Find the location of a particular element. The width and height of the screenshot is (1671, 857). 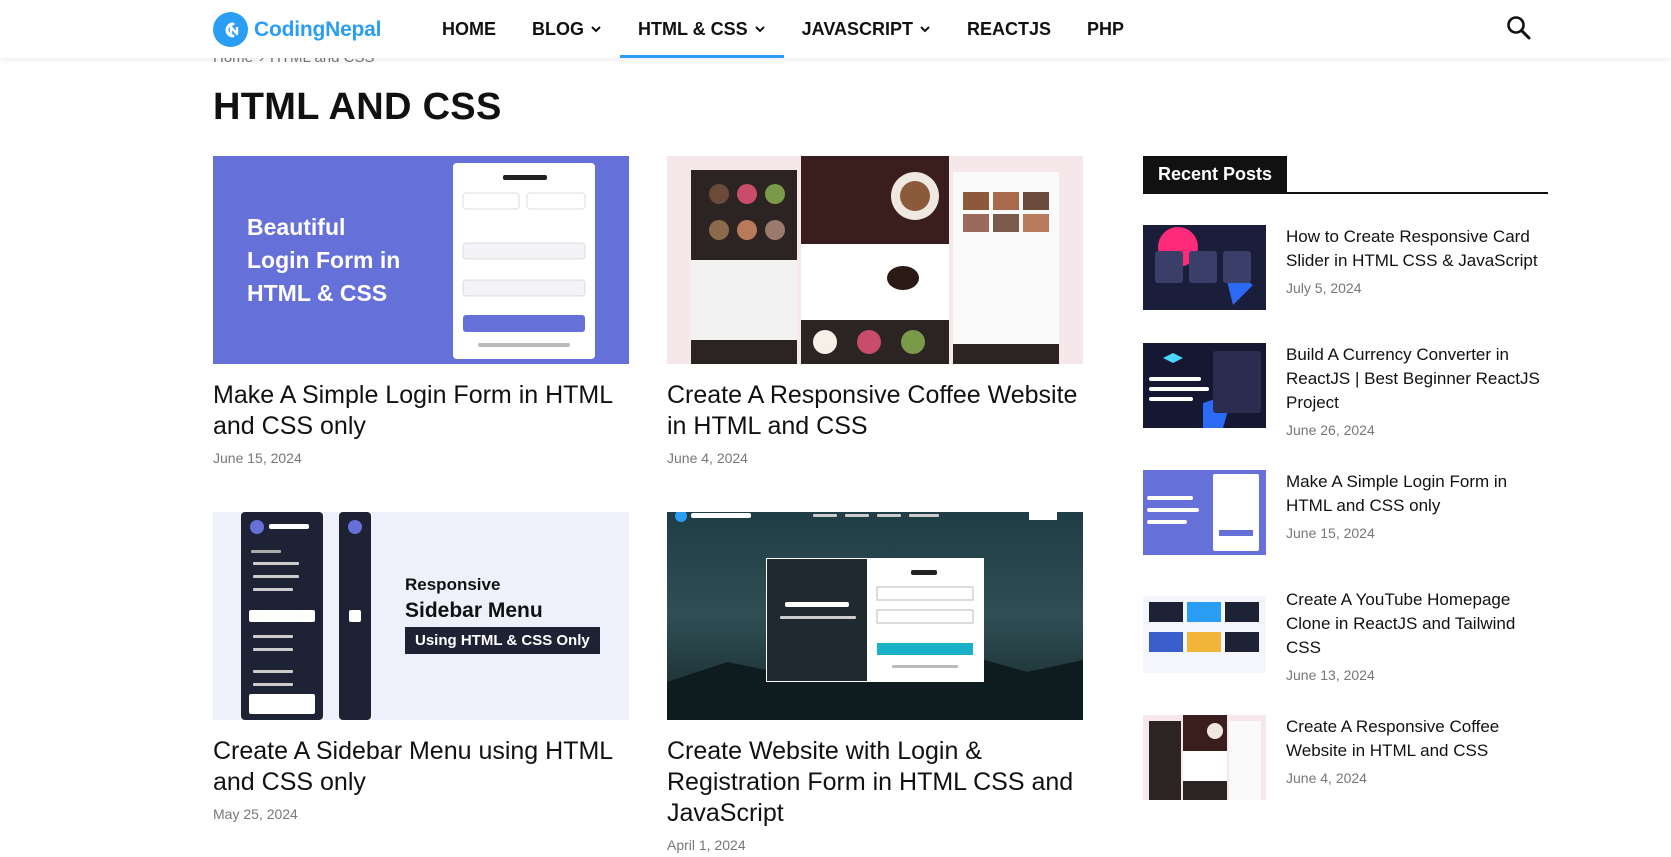

thumbnail-line: Sidebar Menu is located at coordinates (474, 610).